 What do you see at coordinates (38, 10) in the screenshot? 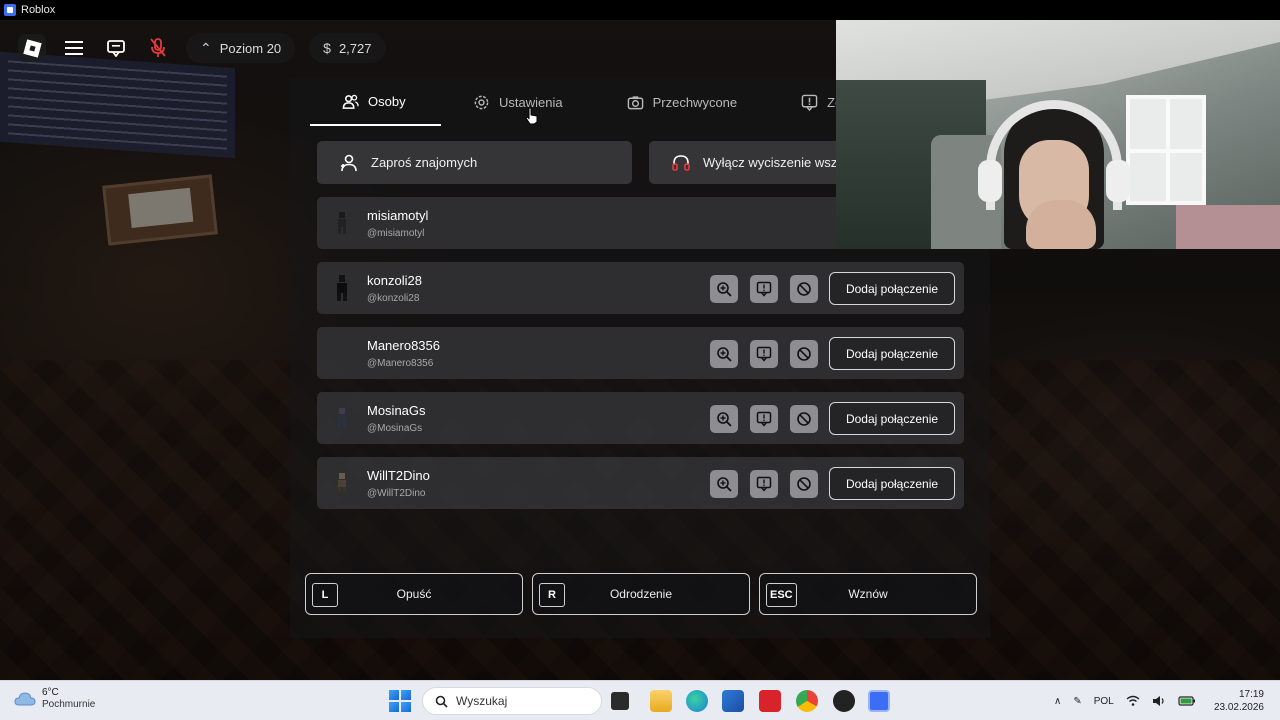
I see `window-title: Roblox` at bounding box center [38, 10].